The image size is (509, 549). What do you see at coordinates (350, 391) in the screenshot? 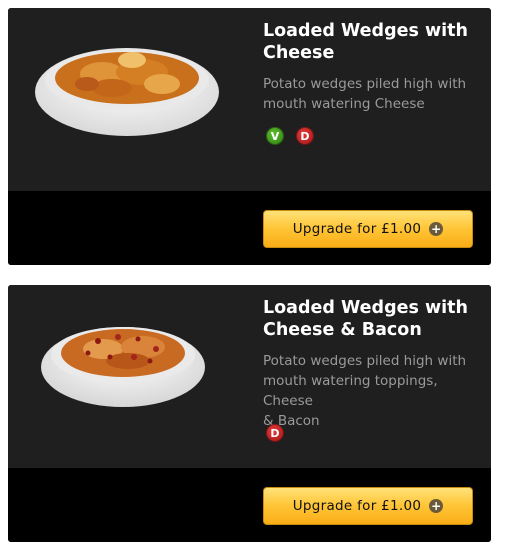
I see `description-line: mouth watering toppings, Cheese` at bounding box center [350, 391].